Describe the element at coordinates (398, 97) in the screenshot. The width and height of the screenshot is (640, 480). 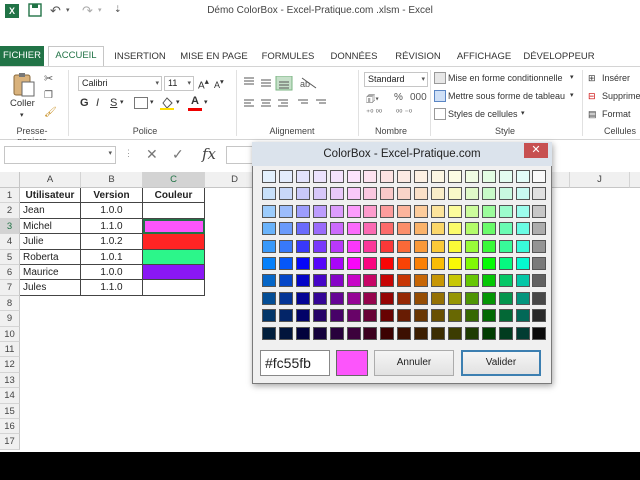
I see `percent-icon: %` at that location.